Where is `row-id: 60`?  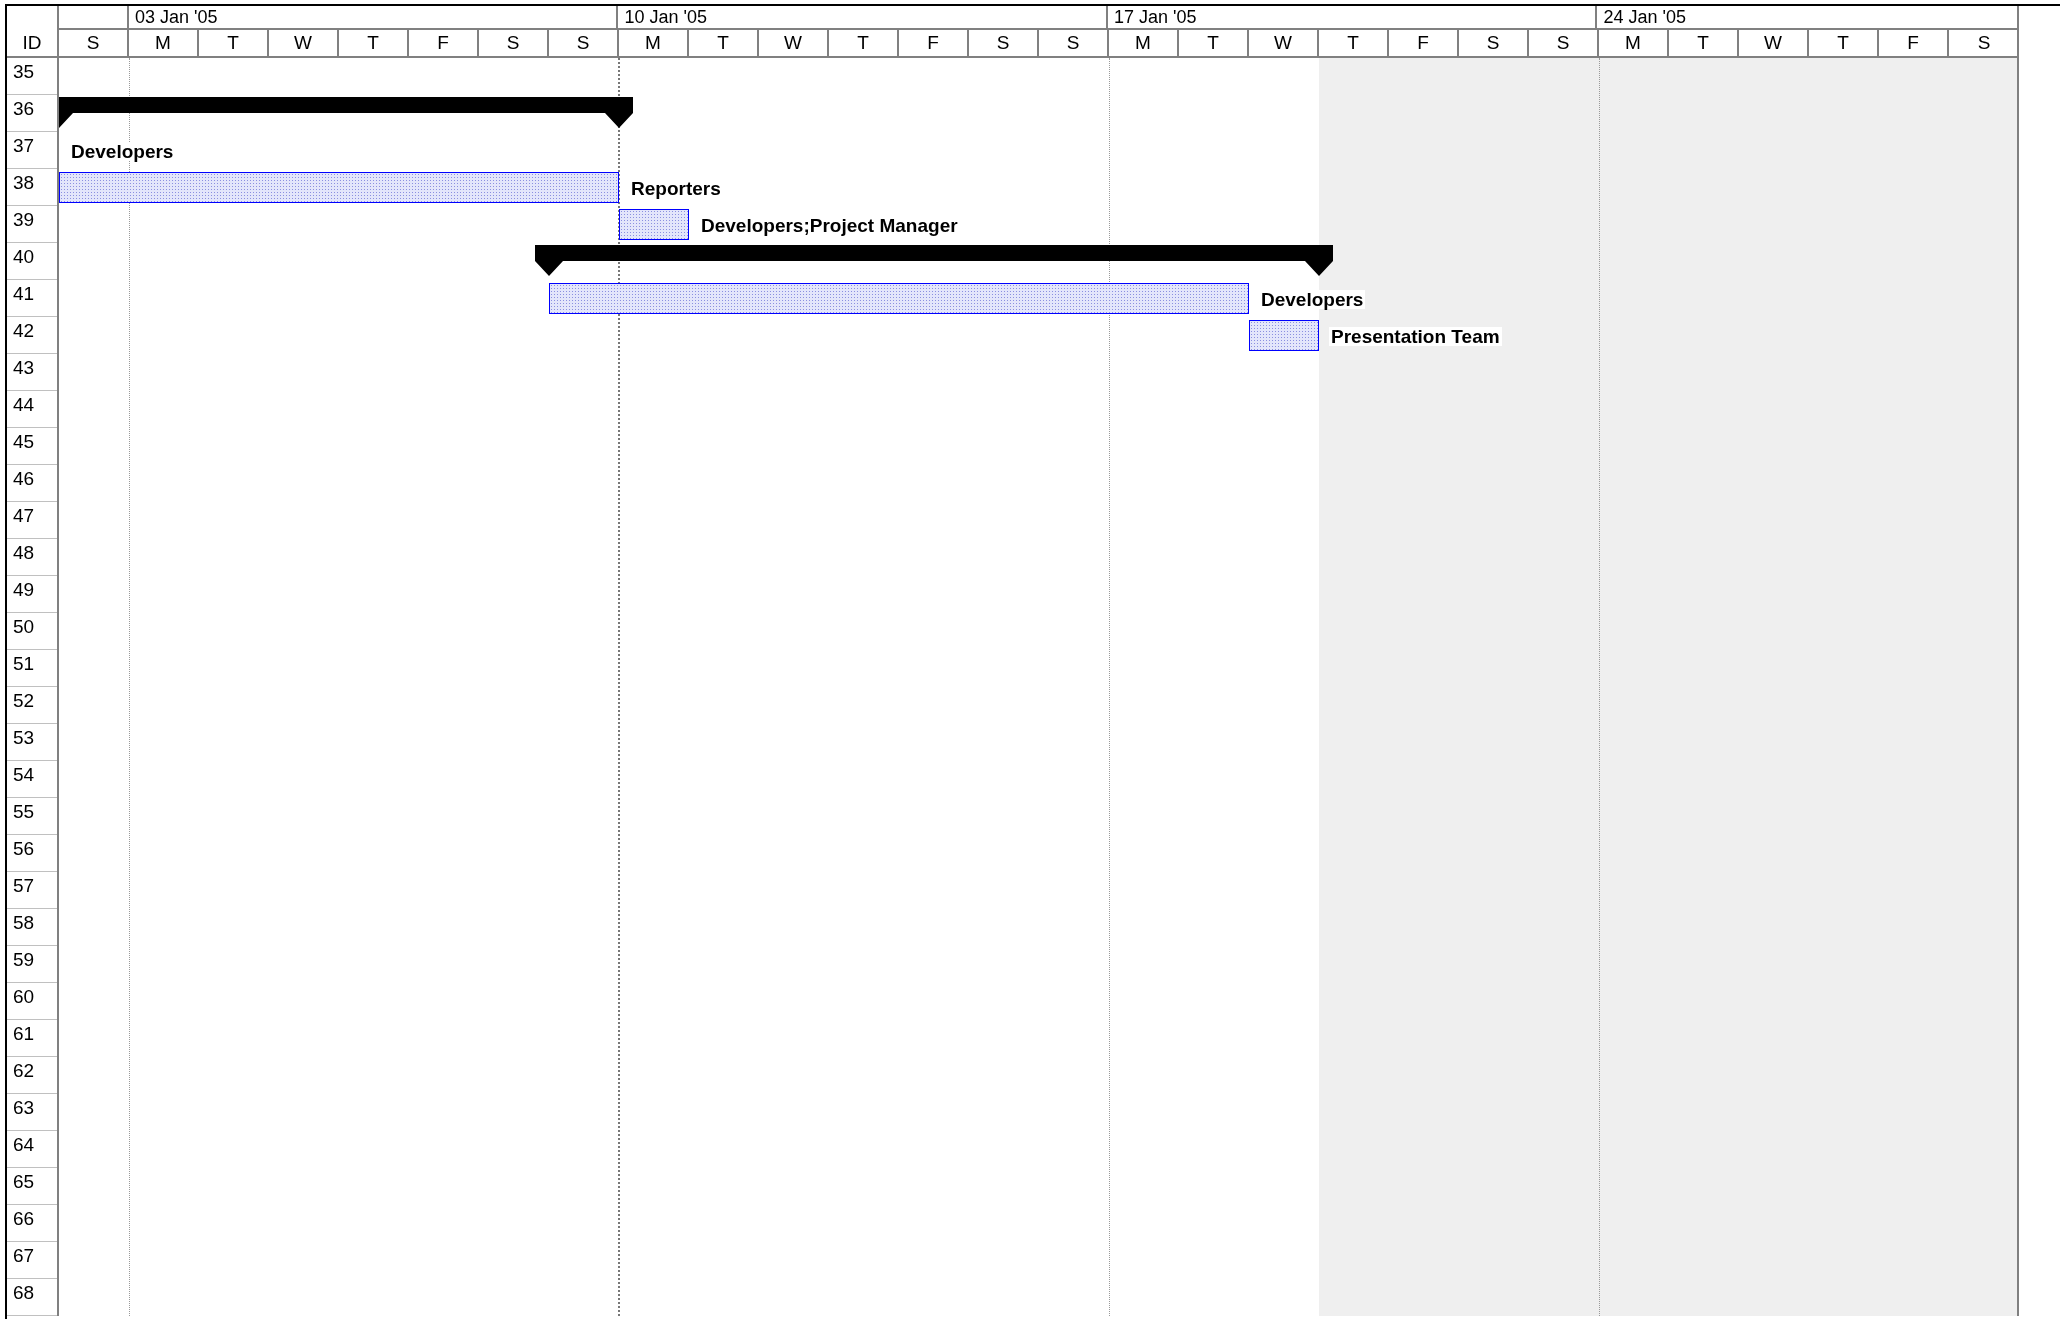
row-id: 60 is located at coordinates (32, 1001).